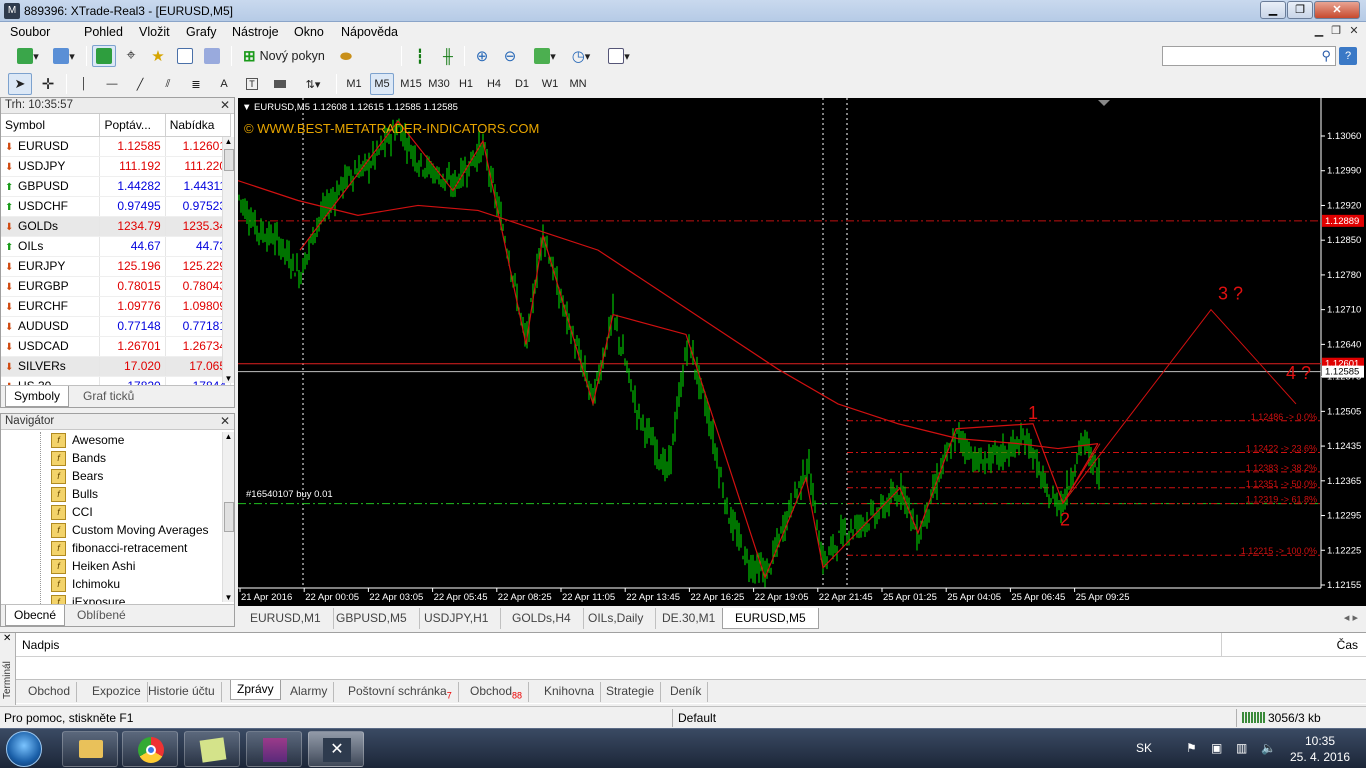 The width and height of the screenshot is (1366, 768). What do you see at coordinates (336, 749) in the screenshot?
I see `metatrader-taskbar-icon: ✕` at bounding box center [336, 749].